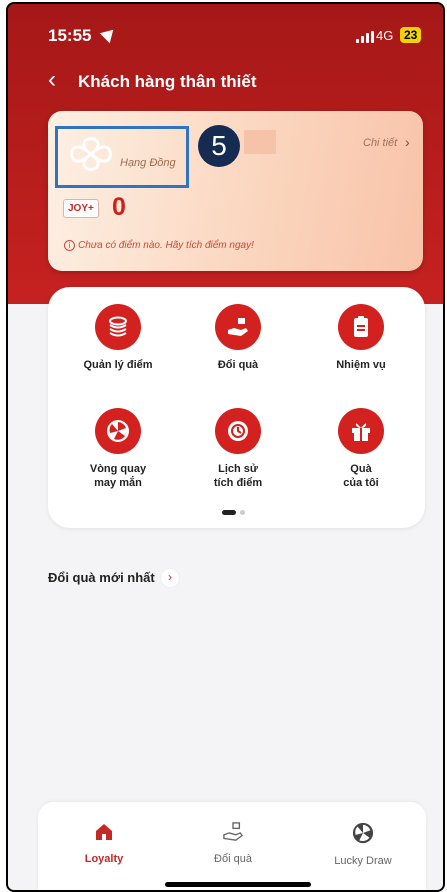 This screenshot has height=892, width=447. I want to click on tab-redeem-gift: Đổi quà, so click(233, 843).